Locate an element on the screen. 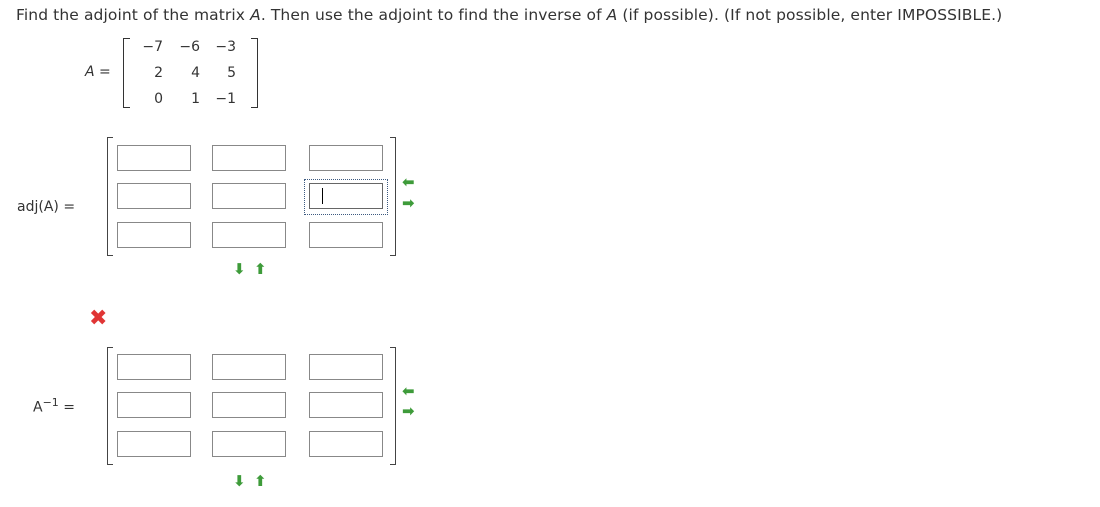 This screenshot has height=507, width=1100. adj-input-r3c1 is located at coordinates (154, 235).